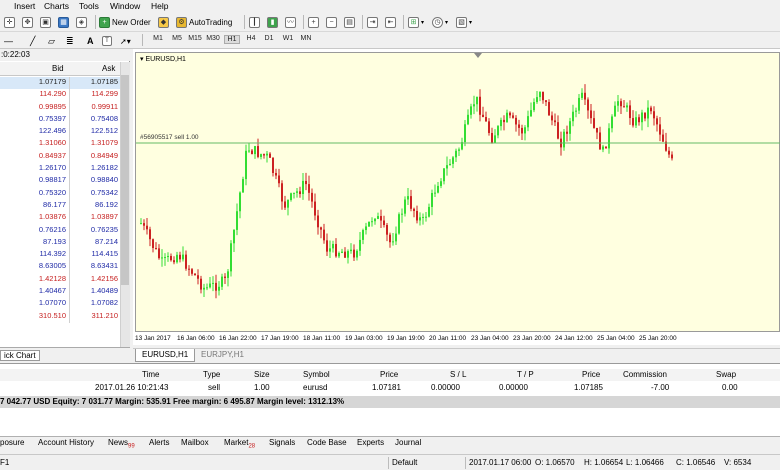  What do you see at coordinates (32, 41) in the screenshot?
I see `trendline-icon: ╱` at bounding box center [32, 41].